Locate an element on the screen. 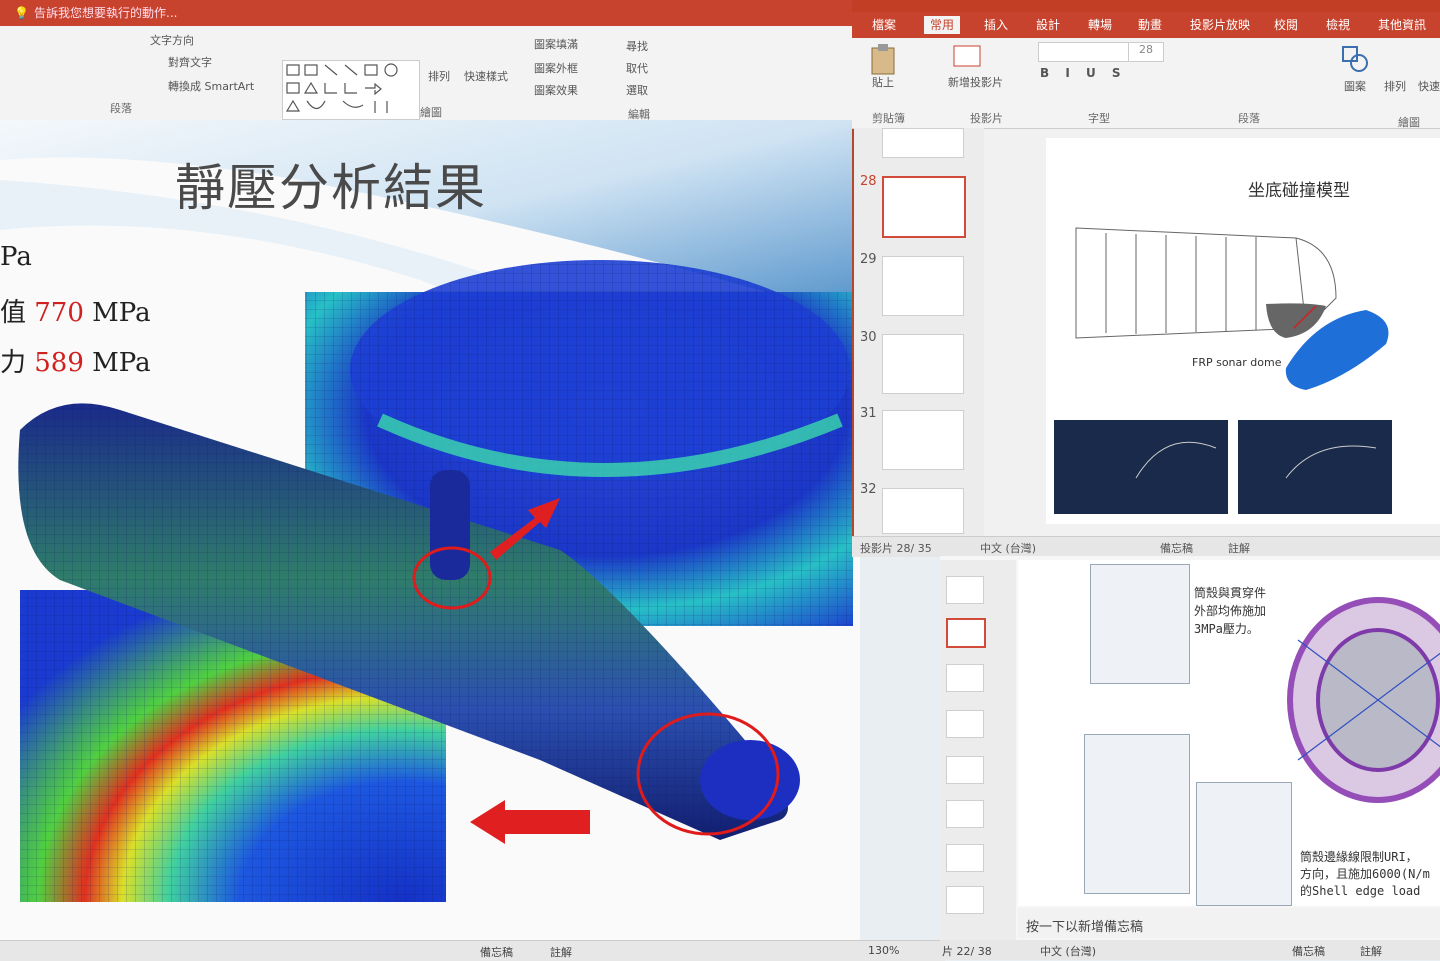 The width and height of the screenshot is (1440, 961). font-group-label: 字型 is located at coordinates (1099, 118).